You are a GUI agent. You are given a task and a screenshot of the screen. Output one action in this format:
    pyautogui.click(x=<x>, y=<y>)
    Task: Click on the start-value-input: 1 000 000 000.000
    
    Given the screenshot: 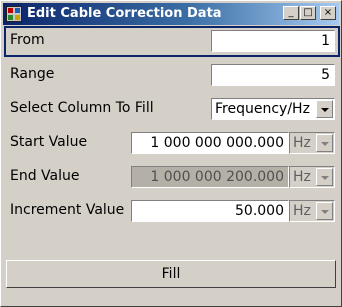 What is the action you would take?
    pyautogui.click(x=210, y=143)
    